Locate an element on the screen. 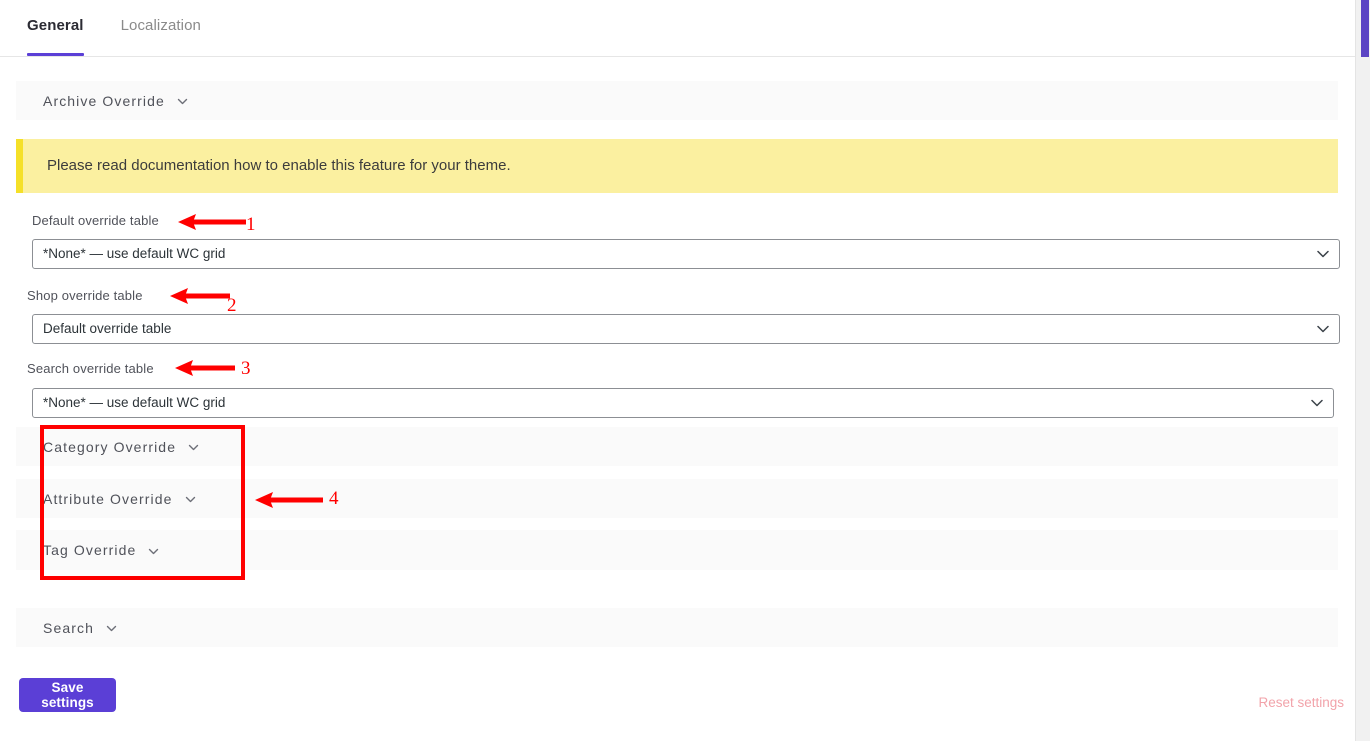 The width and height of the screenshot is (1370, 741). tab-localization-label: Localization is located at coordinates (160, 25).